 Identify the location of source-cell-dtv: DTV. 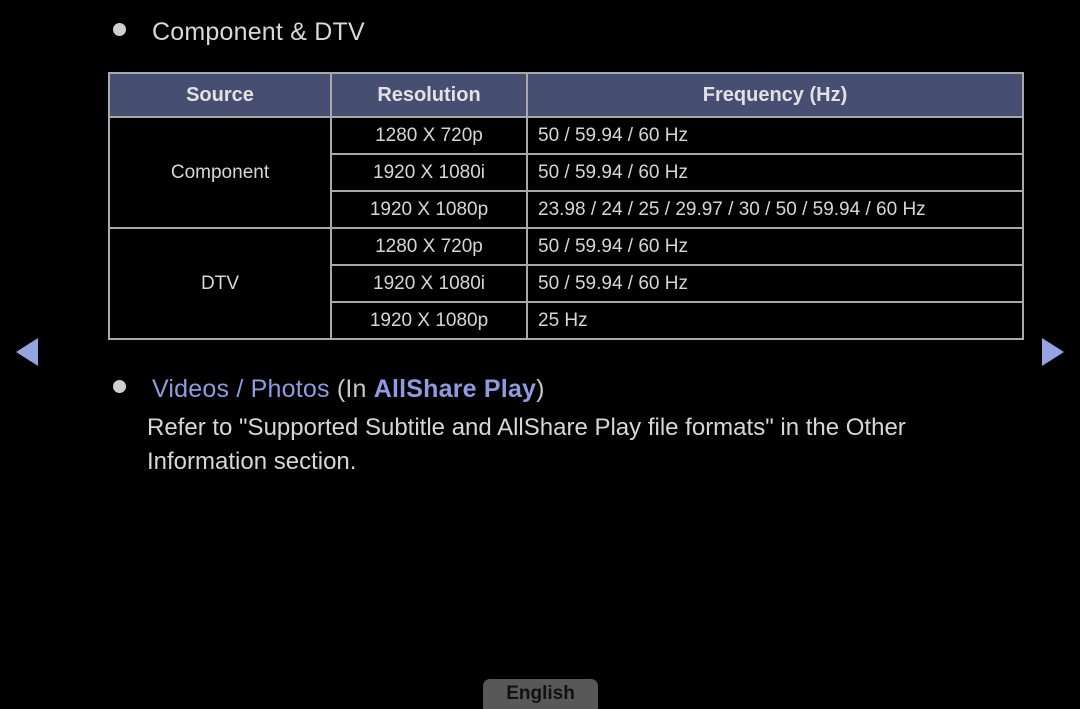
(220, 283).